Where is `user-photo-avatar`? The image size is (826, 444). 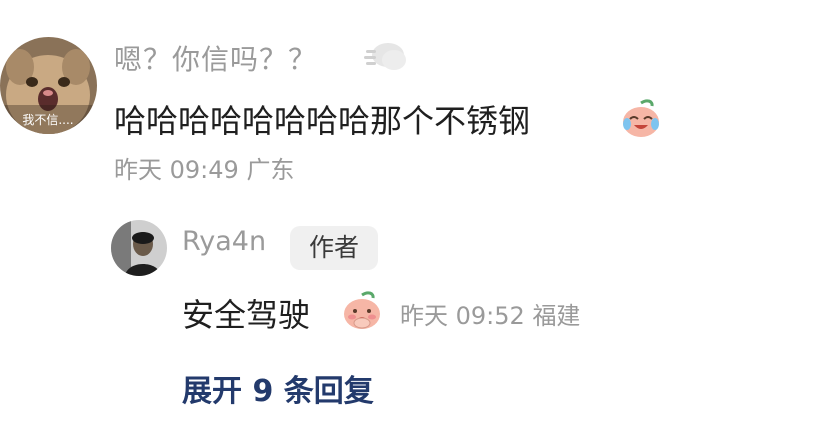
user-photo-avatar is located at coordinates (139, 248).